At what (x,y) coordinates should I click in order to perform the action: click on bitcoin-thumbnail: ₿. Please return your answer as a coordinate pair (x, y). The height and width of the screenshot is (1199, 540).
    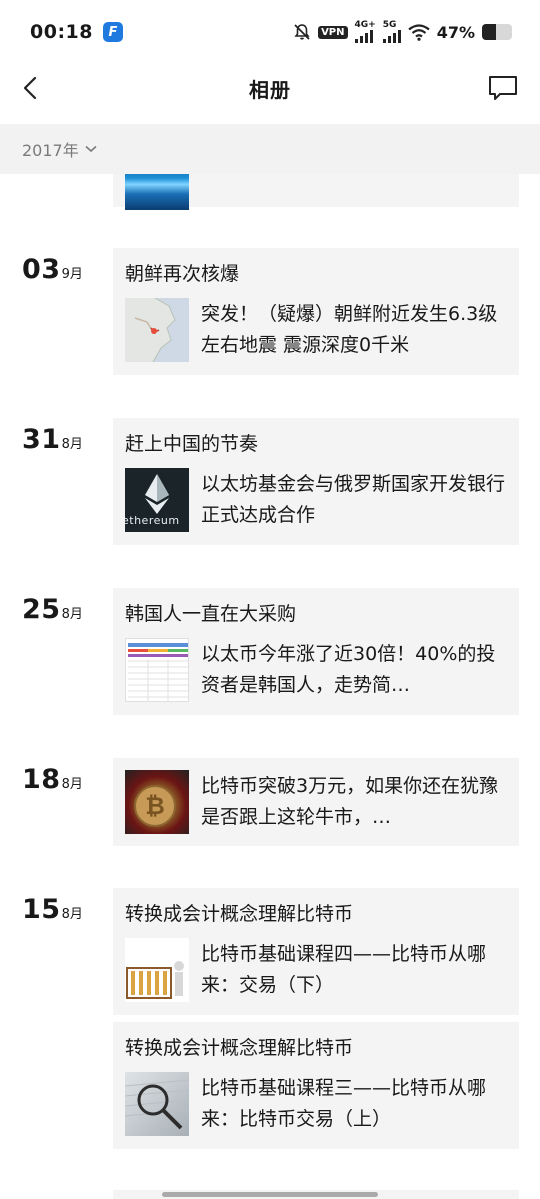
    Looking at the image, I should click on (157, 802).